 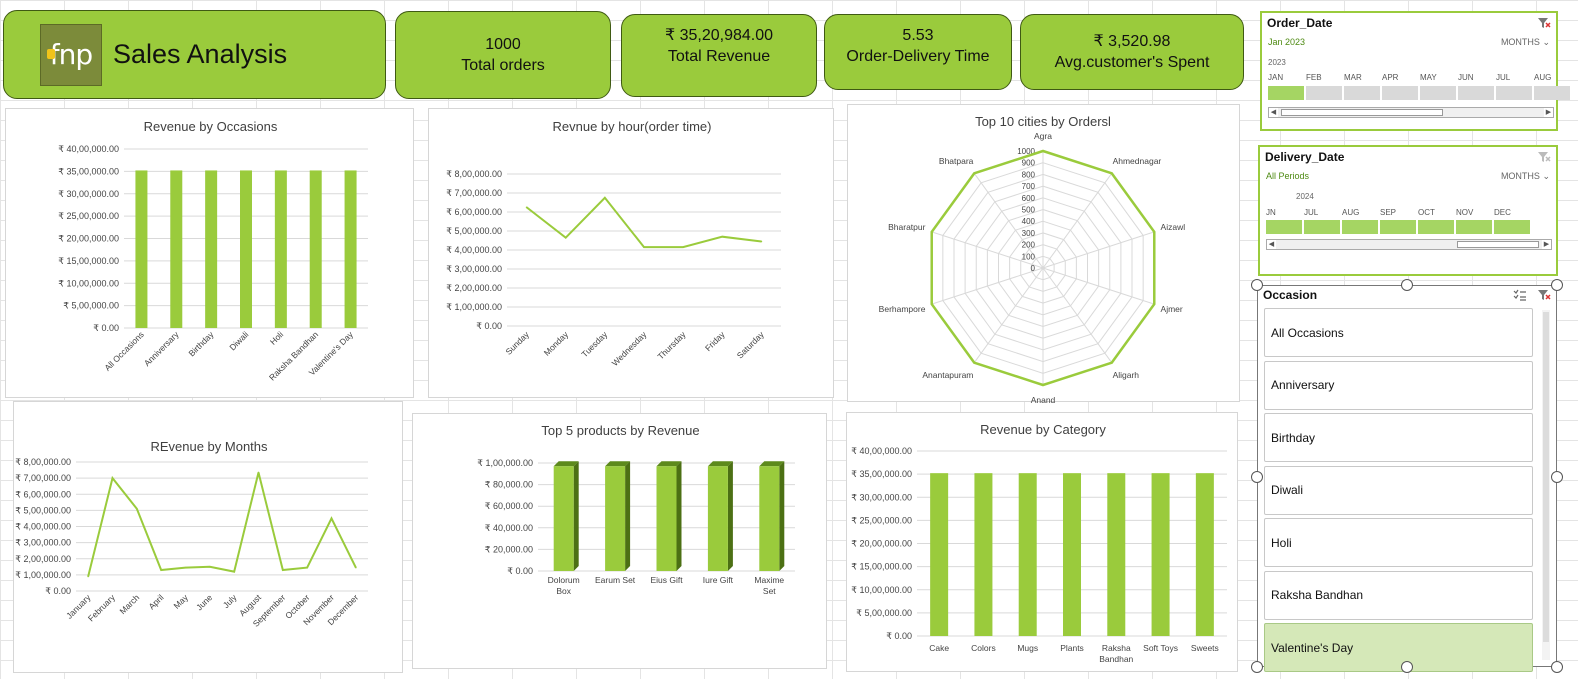 I want to click on bar-side, so click(x=730, y=516).